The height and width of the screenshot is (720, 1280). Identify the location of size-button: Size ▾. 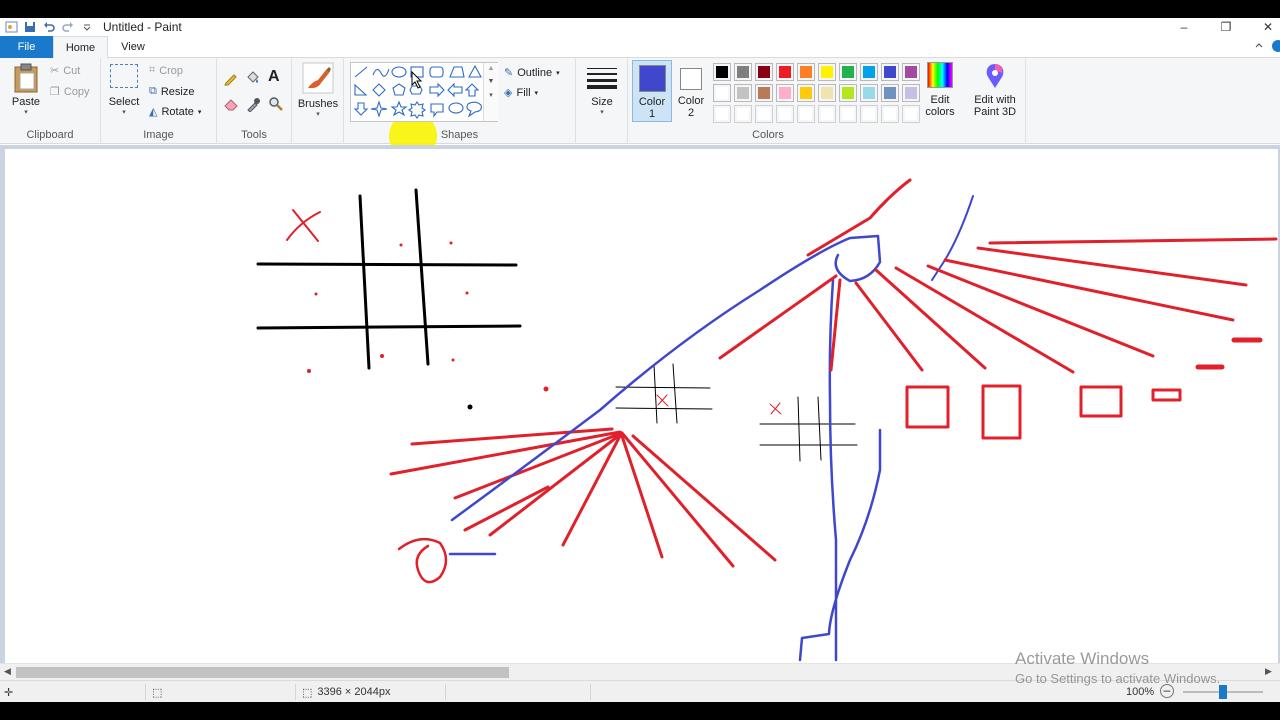
(602, 91).